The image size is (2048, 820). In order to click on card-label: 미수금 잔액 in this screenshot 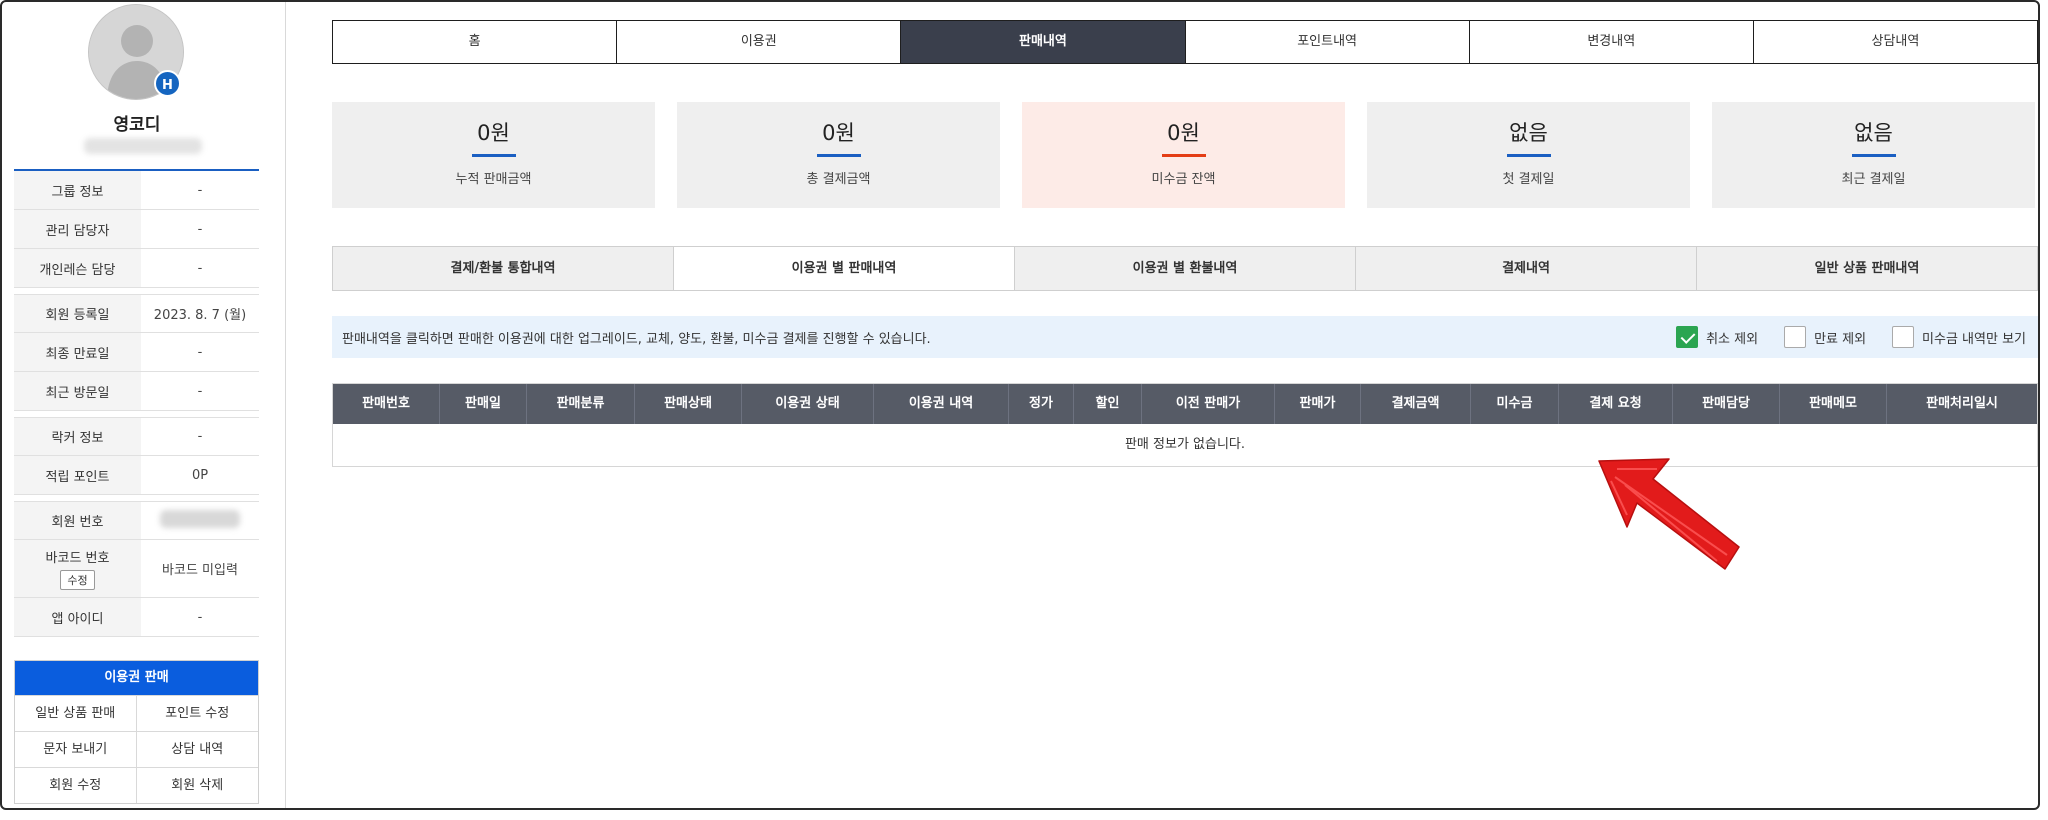, I will do `click(1183, 179)`.